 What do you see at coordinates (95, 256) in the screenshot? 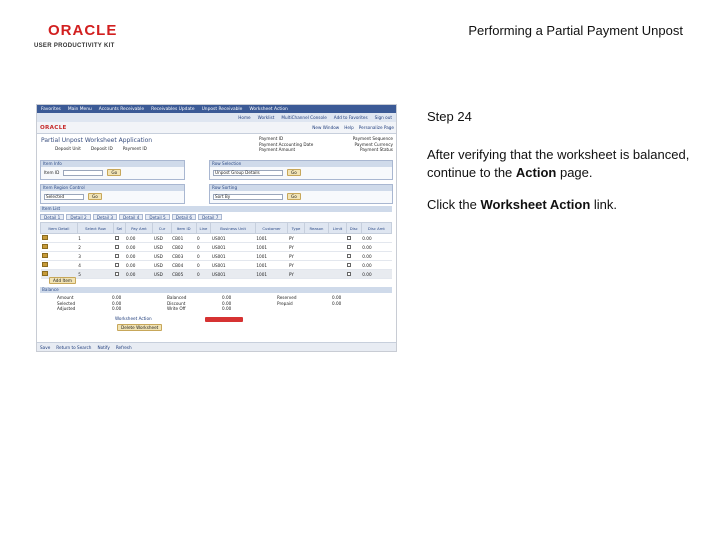
I see `grid-cell: 3` at bounding box center [95, 256].